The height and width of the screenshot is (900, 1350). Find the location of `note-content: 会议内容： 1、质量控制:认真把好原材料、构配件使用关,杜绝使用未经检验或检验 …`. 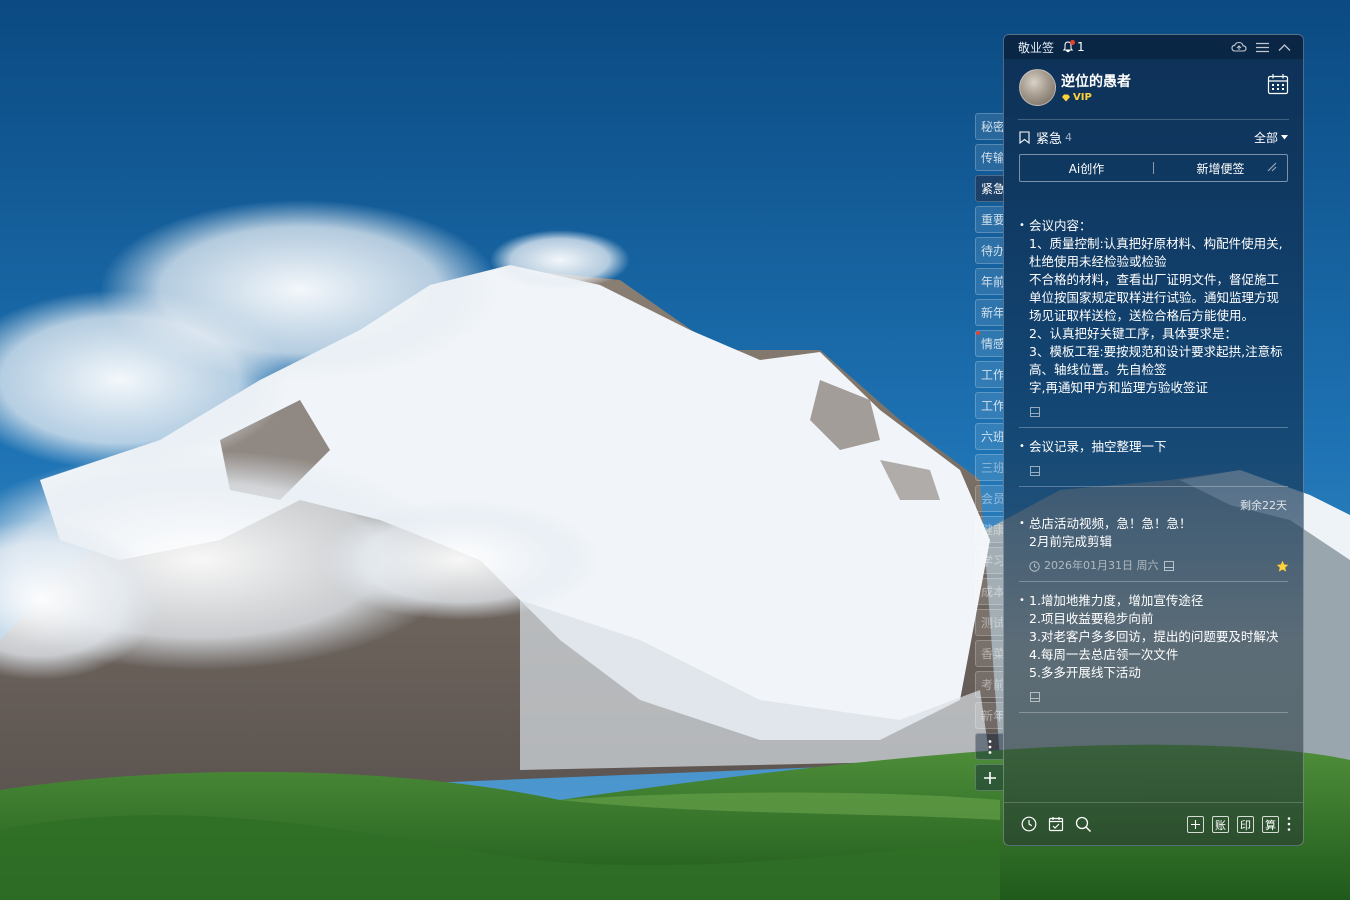

note-content: 会议内容： 1、质量控制:认真把好原材料、构配件使用关,杜绝使用未经检验或检验 … is located at coordinates (1156, 307).